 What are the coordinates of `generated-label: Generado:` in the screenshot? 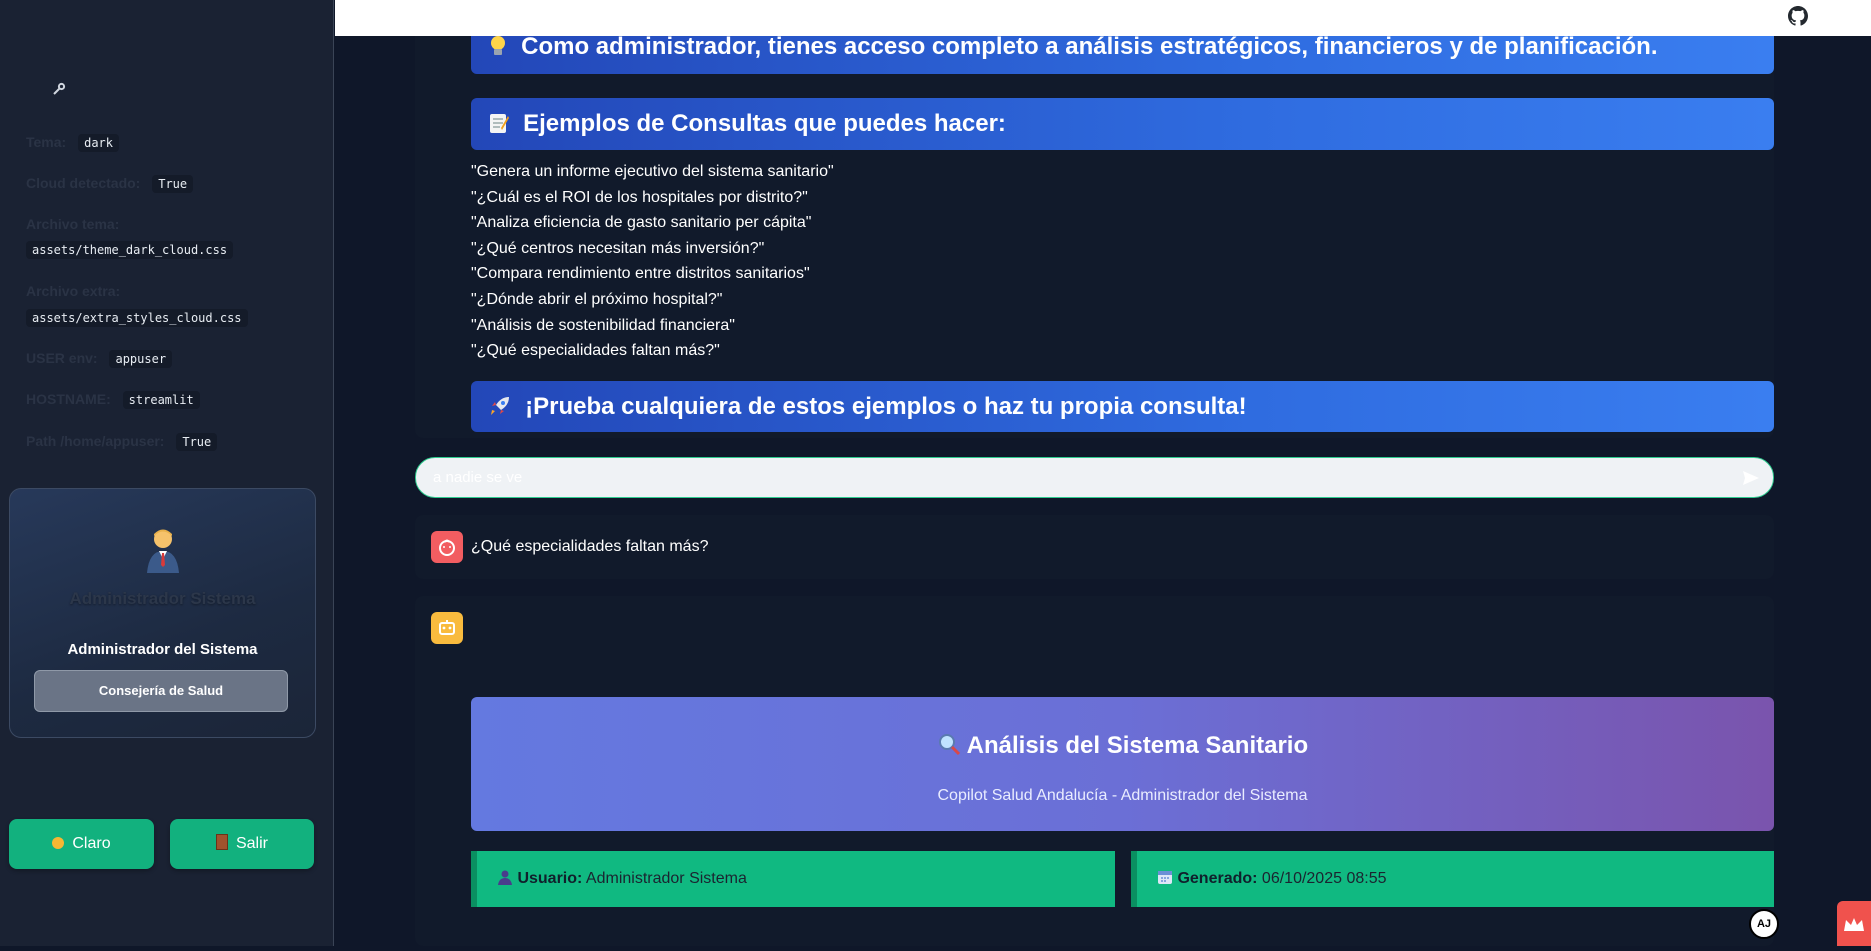 It's located at (1217, 878).